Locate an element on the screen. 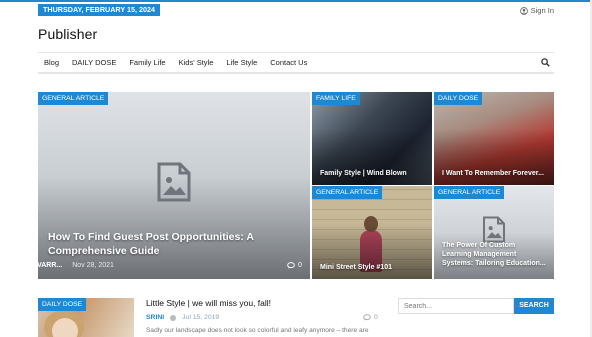  sign-in-link: Sign In is located at coordinates (536, 10).